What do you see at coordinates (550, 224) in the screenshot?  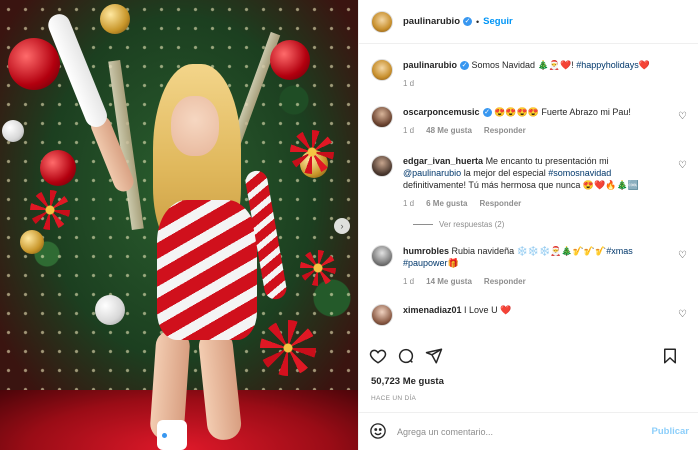 I see `view-replies-button: Ver respuestas (2)` at bounding box center [550, 224].